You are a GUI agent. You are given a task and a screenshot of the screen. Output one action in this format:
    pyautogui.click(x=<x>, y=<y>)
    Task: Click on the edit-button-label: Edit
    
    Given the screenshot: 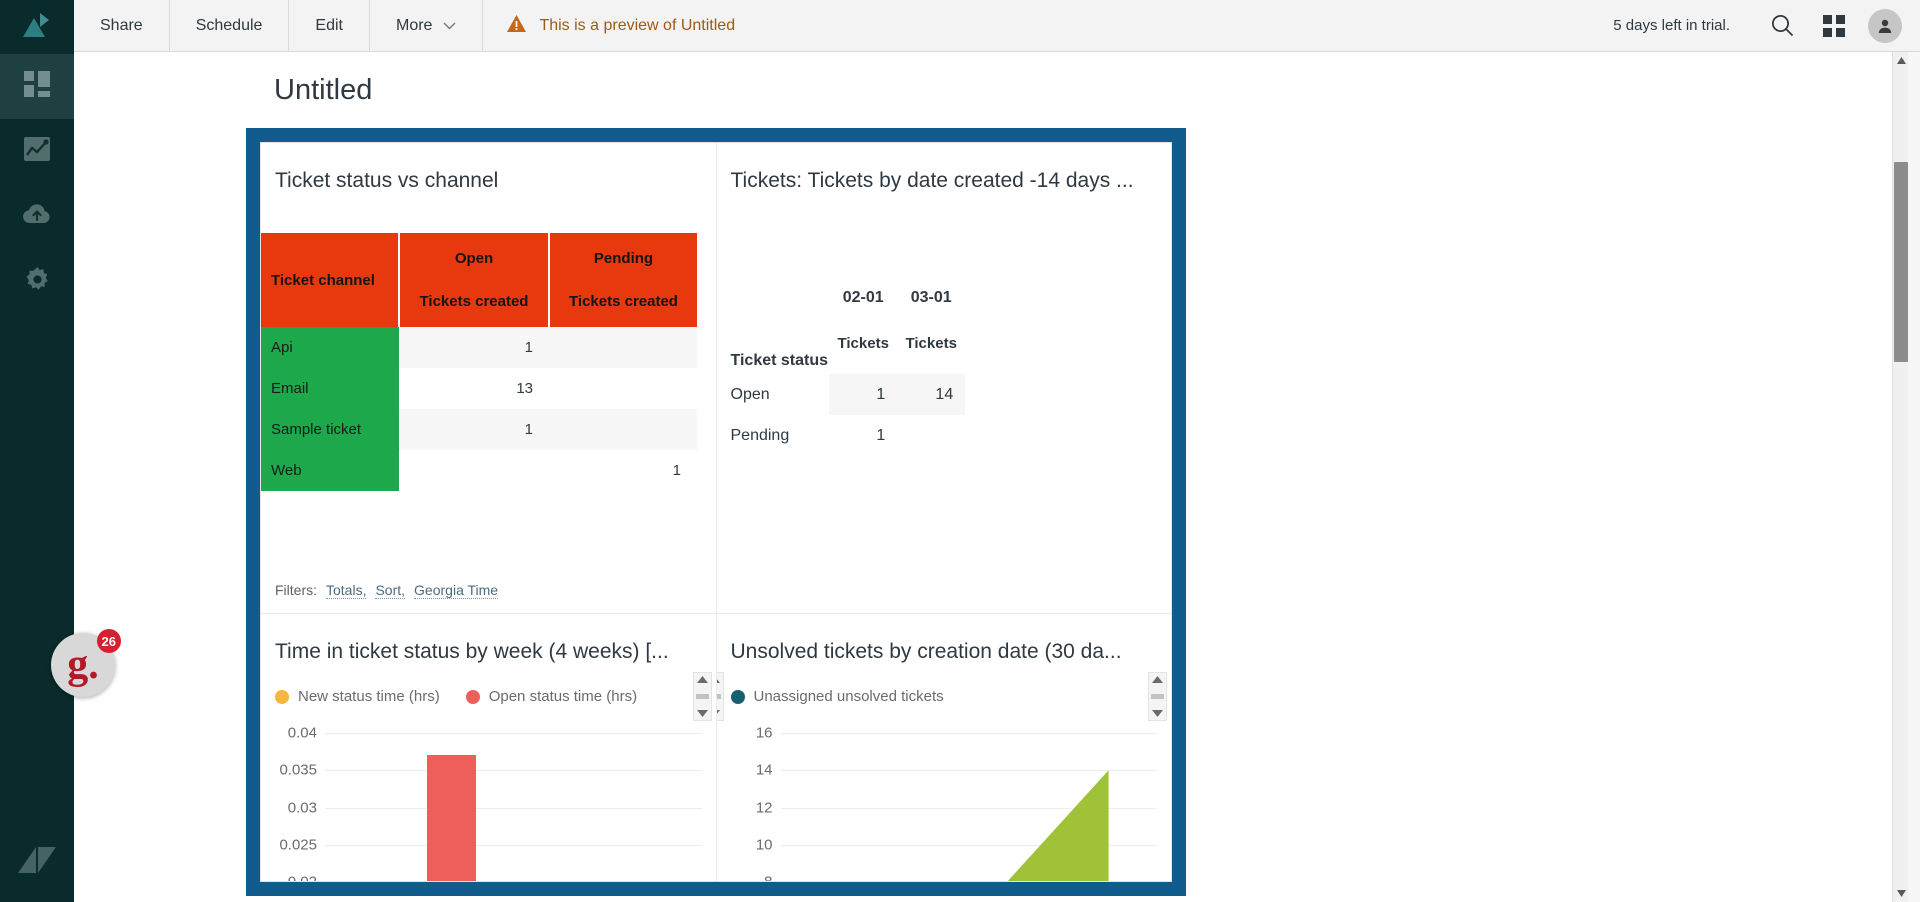 What is the action you would take?
    pyautogui.click(x=329, y=25)
    